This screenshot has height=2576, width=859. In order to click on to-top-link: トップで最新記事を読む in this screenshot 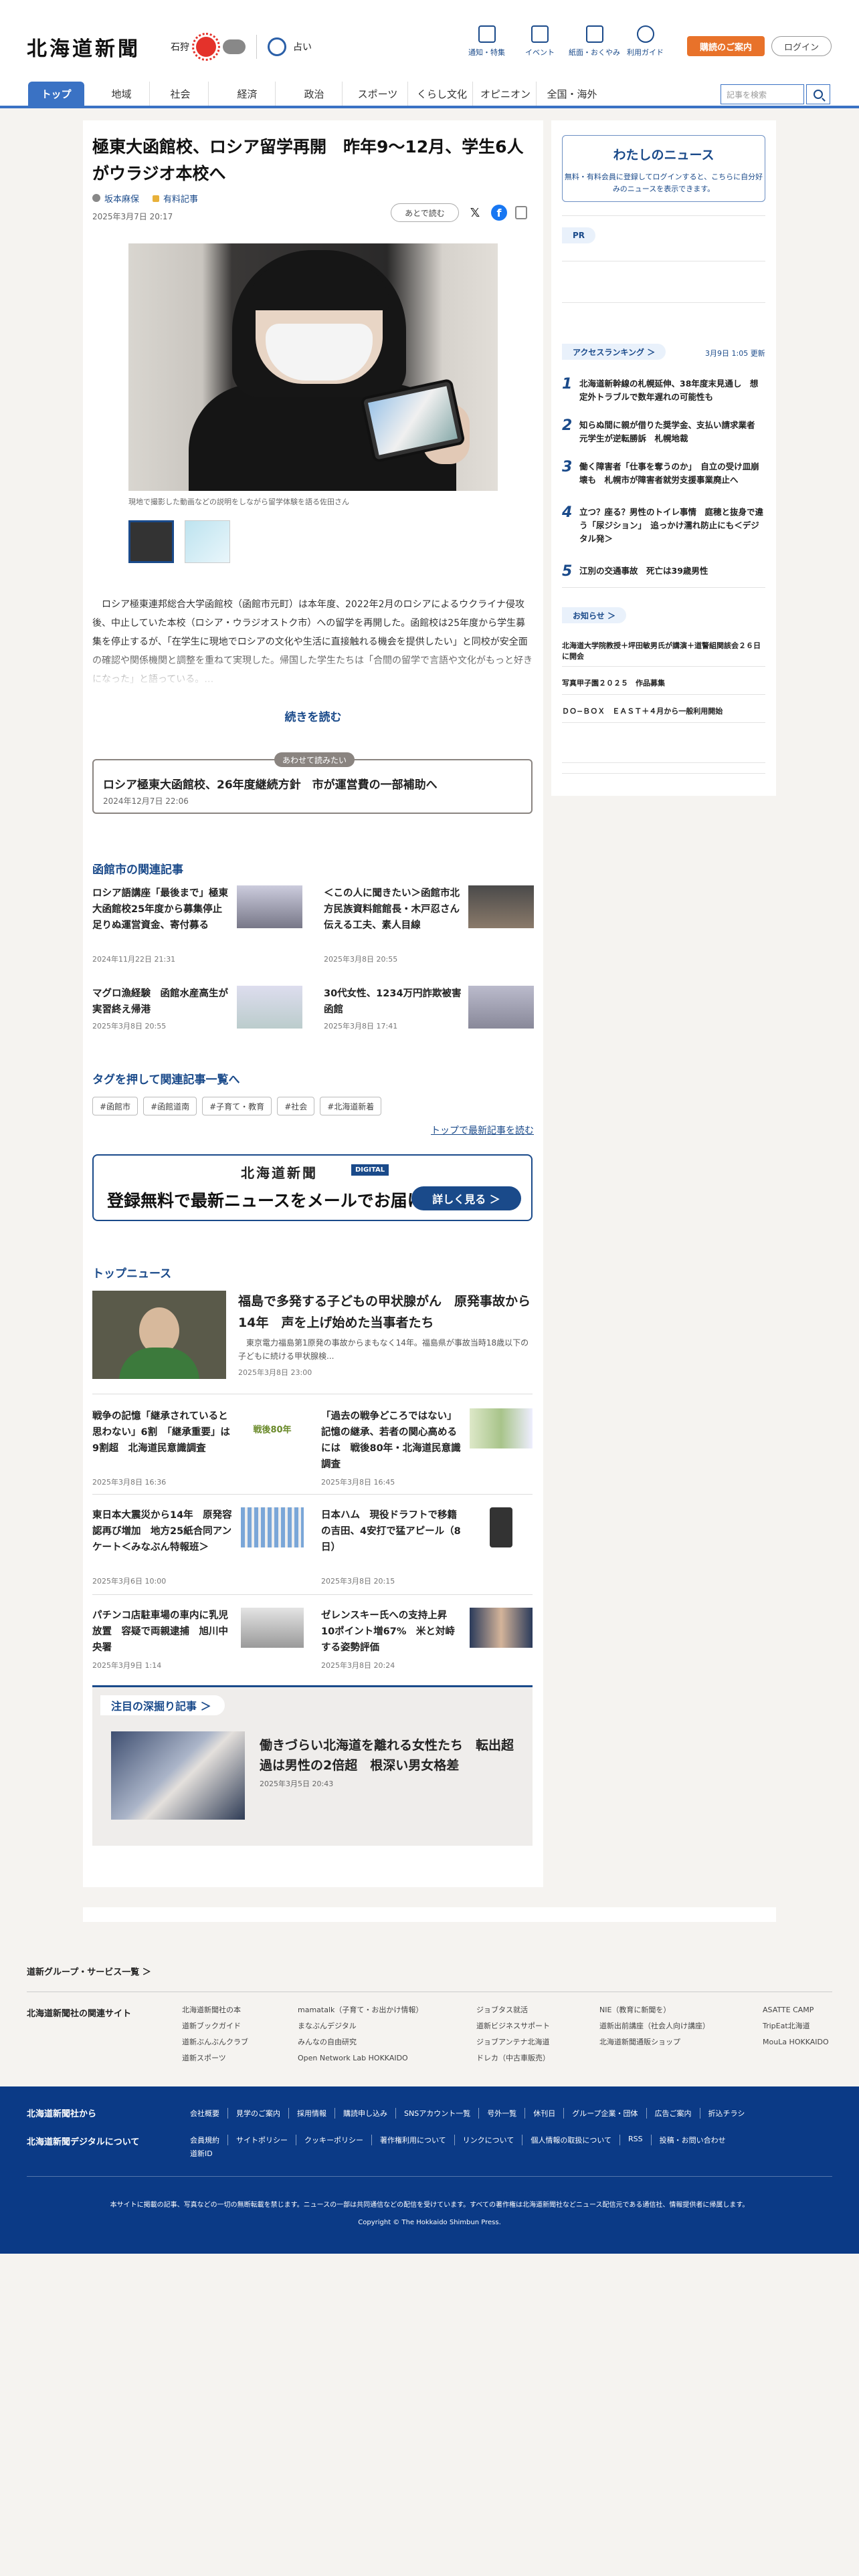, I will do `click(482, 1130)`.